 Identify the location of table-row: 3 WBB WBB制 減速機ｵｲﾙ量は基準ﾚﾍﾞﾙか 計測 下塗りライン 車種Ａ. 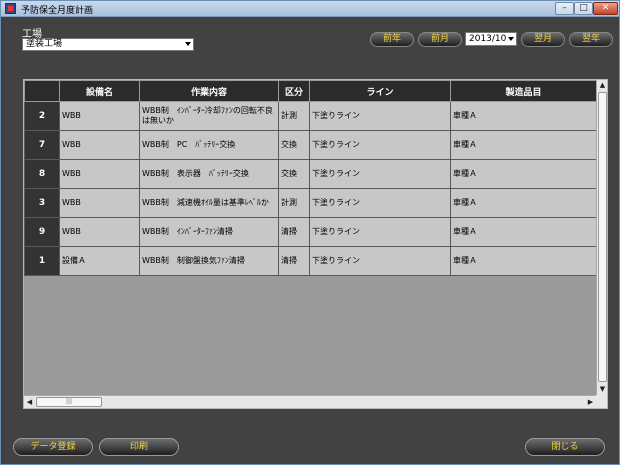
(310, 203).